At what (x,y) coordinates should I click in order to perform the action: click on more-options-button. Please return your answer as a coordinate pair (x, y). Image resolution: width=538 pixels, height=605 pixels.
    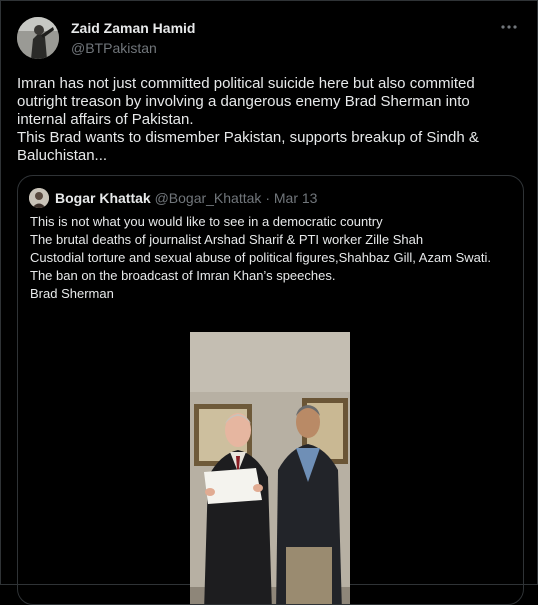
    Looking at the image, I should click on (509, 27).